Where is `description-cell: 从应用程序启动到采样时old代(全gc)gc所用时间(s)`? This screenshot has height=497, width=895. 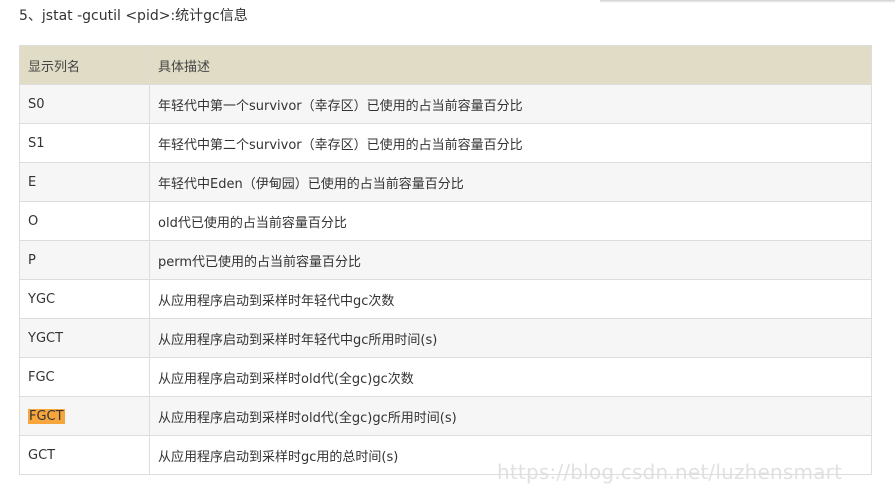
description-cell: 从应用程序启动到采样时old代(全gc)gc所用时间(s) is located at coordinates (510, 416).